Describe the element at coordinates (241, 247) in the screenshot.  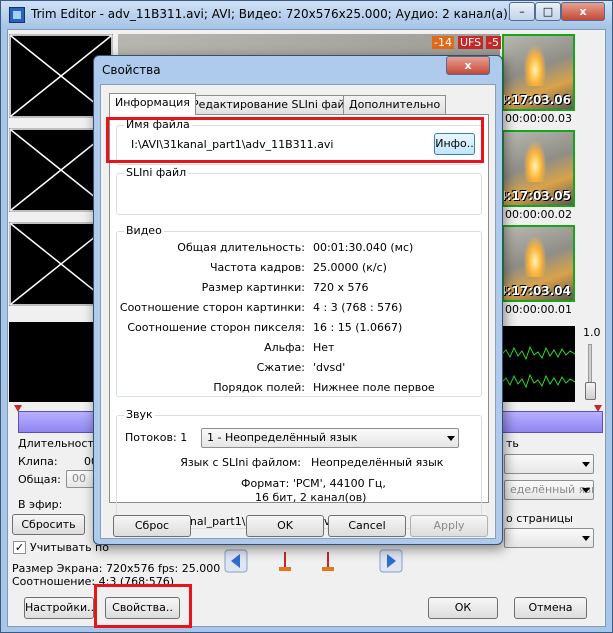
I see `video-duration-label: Общая длительность:` at that location.